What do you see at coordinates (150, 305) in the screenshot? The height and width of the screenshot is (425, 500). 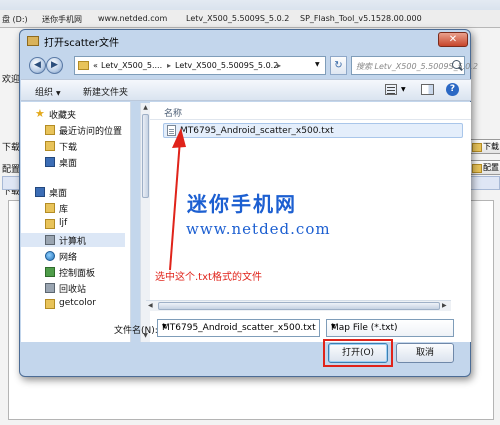 I see `scroll-left-icon: ◀` at bounding box center [150, 305].